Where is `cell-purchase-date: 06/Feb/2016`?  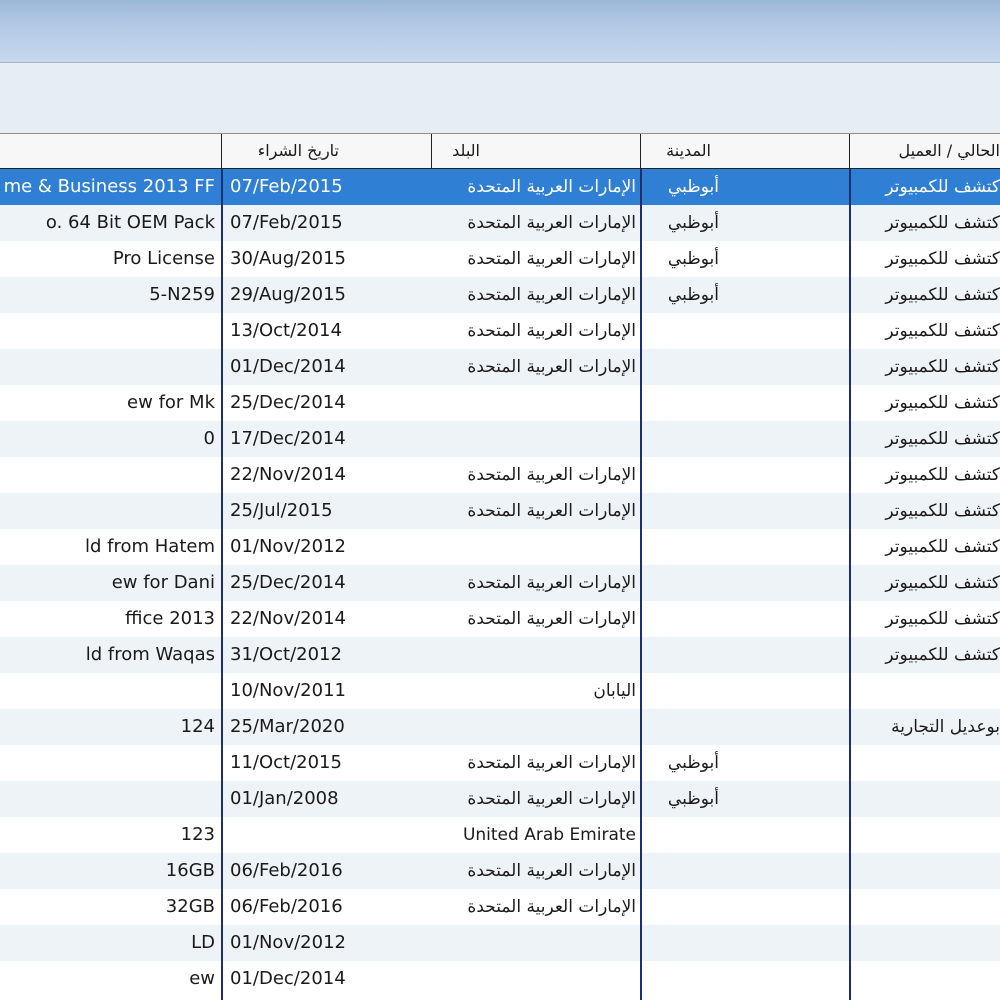 cell-purchase-date: 06/Feb/2016 is located at coordinates (326, 871).